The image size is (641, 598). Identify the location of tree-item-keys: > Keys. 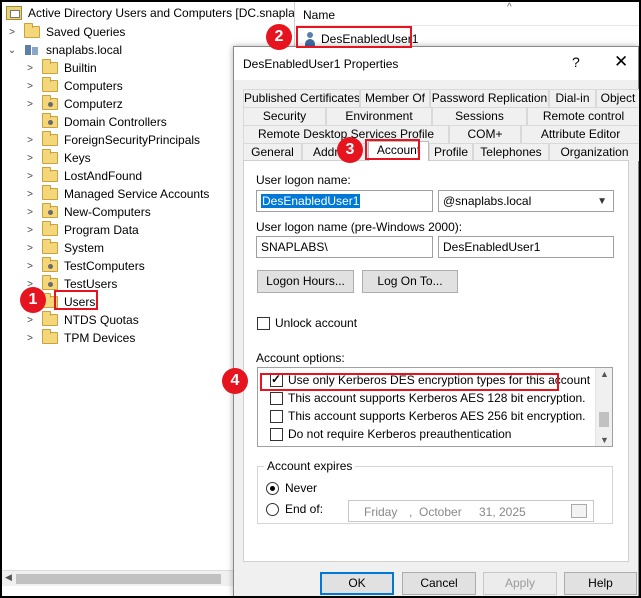
(57, 158).